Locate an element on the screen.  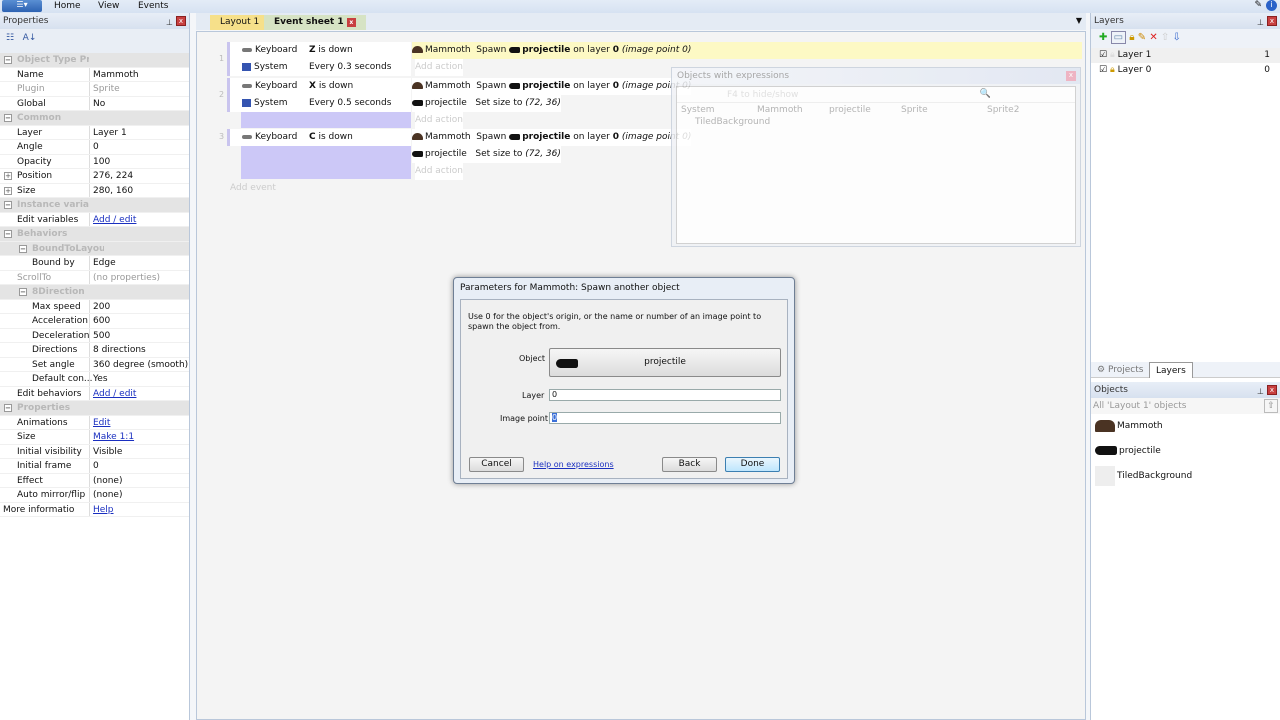
owe-close-icon: x is located at coordinates (1071, 76).